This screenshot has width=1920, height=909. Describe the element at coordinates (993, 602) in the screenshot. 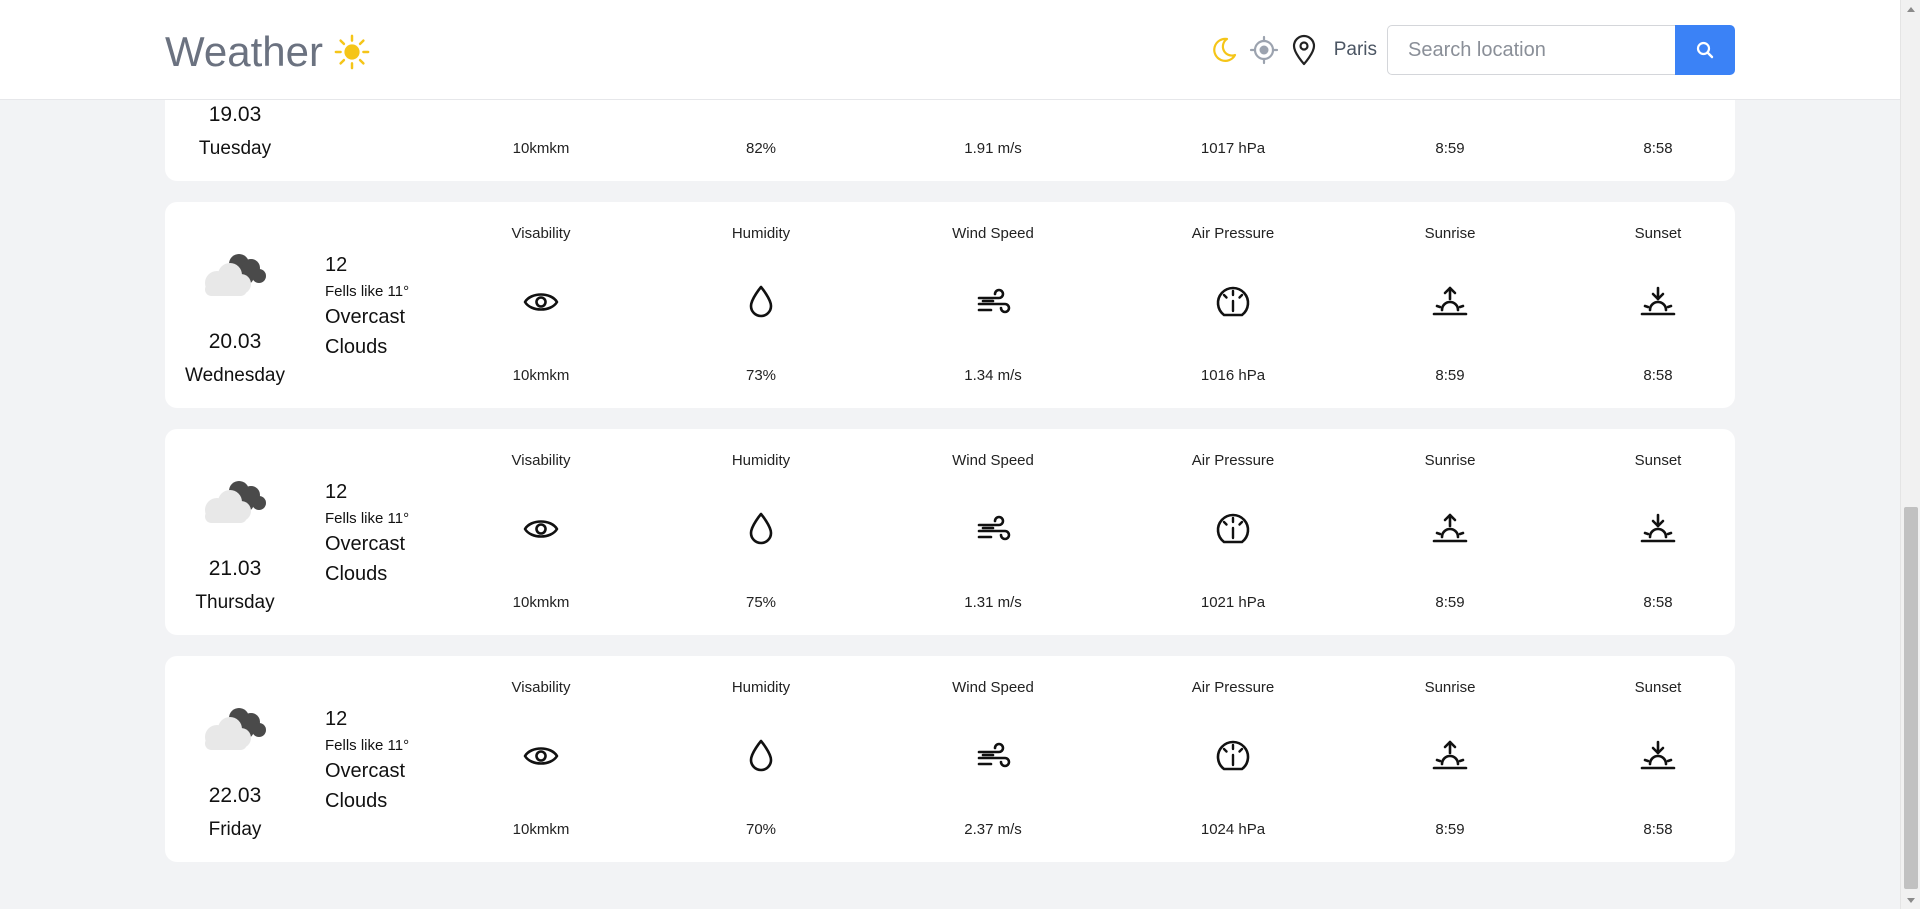

I see `metric-value: 1.31 m/s` at that location.